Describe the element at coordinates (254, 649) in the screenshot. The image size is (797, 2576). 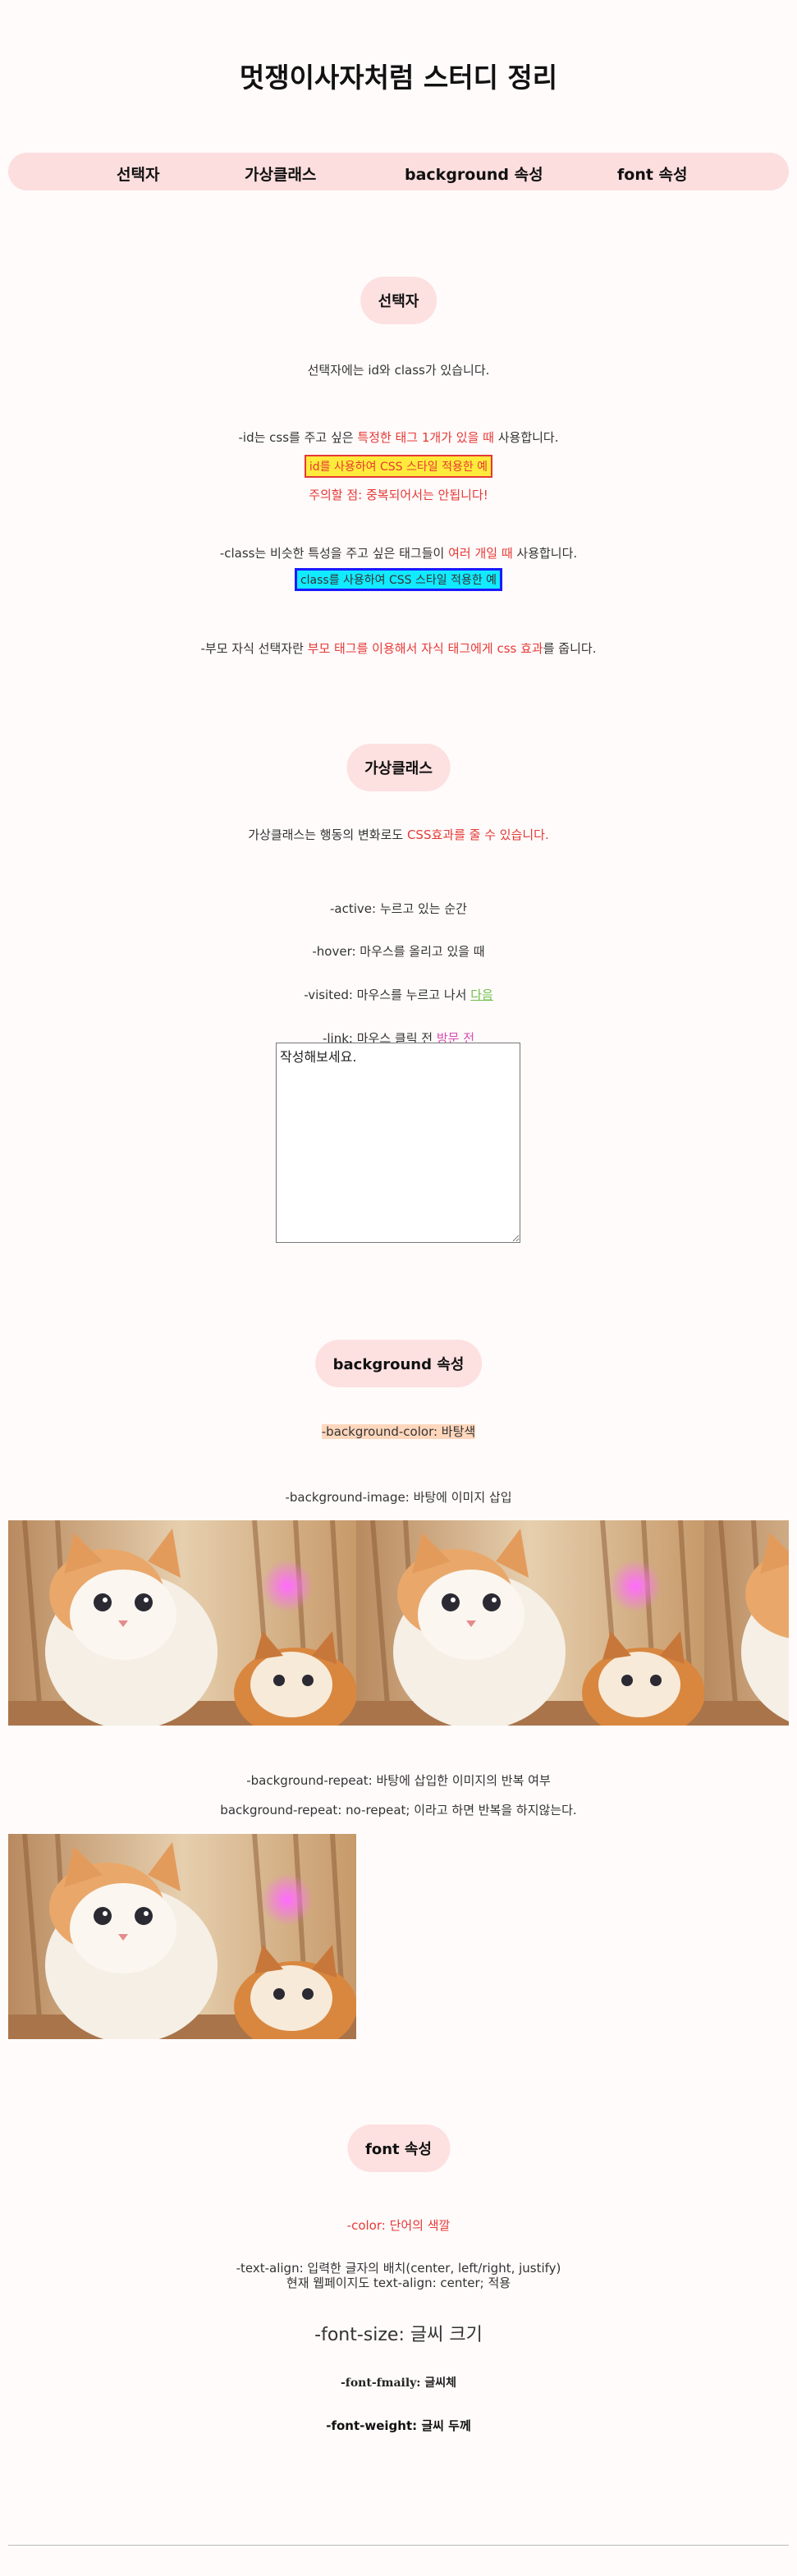
I see `child-selector-text-a: -부모 자식 선택자란` at that location.